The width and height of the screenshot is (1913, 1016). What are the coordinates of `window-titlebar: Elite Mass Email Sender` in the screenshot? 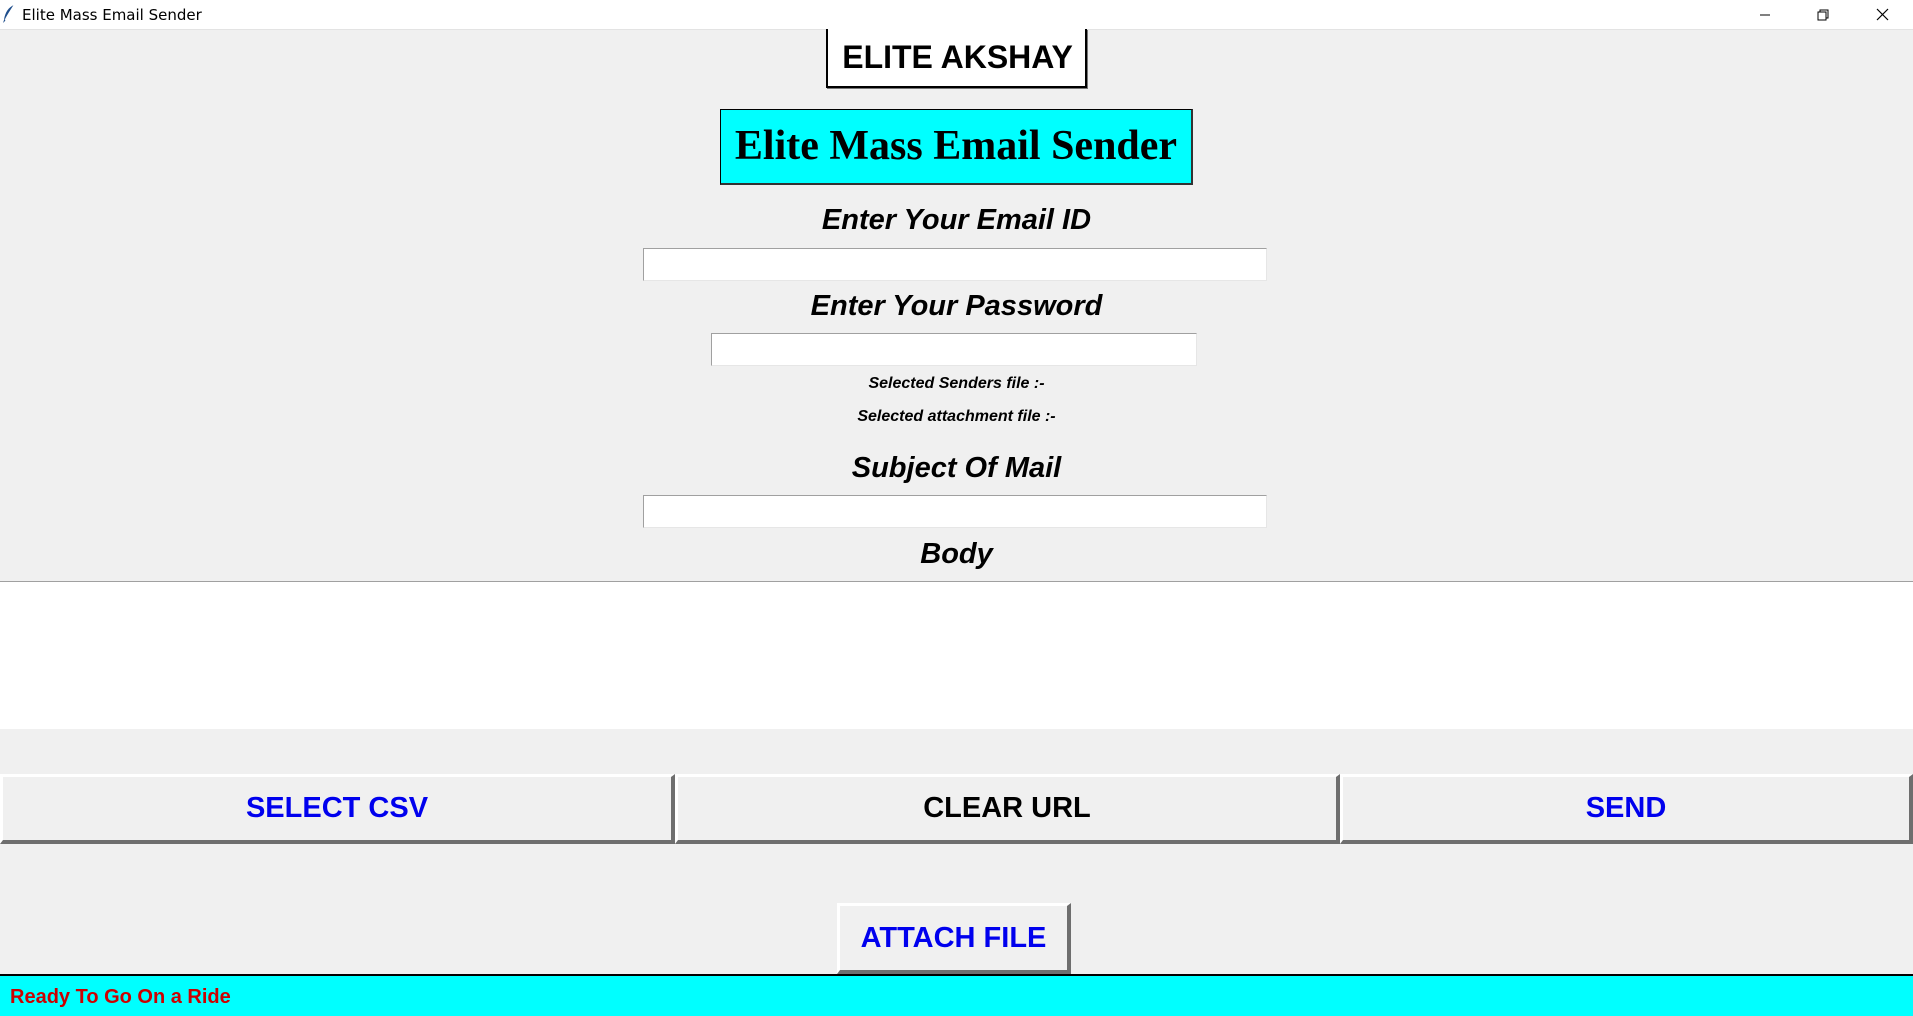 It's located at (956, 15).